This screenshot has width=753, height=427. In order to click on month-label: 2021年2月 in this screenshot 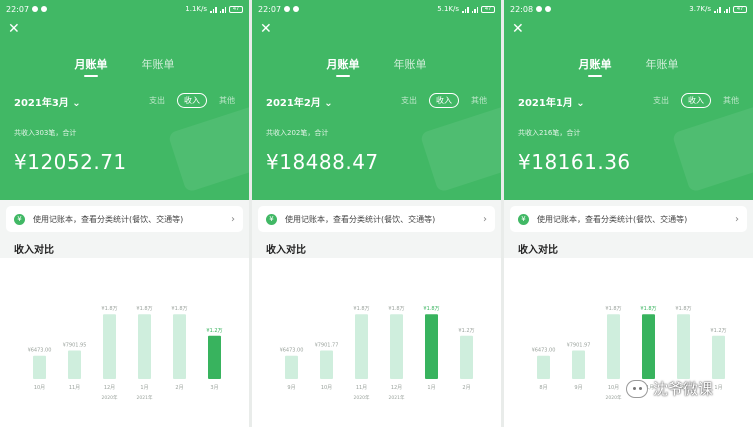, I will do `click(293, 103)`.